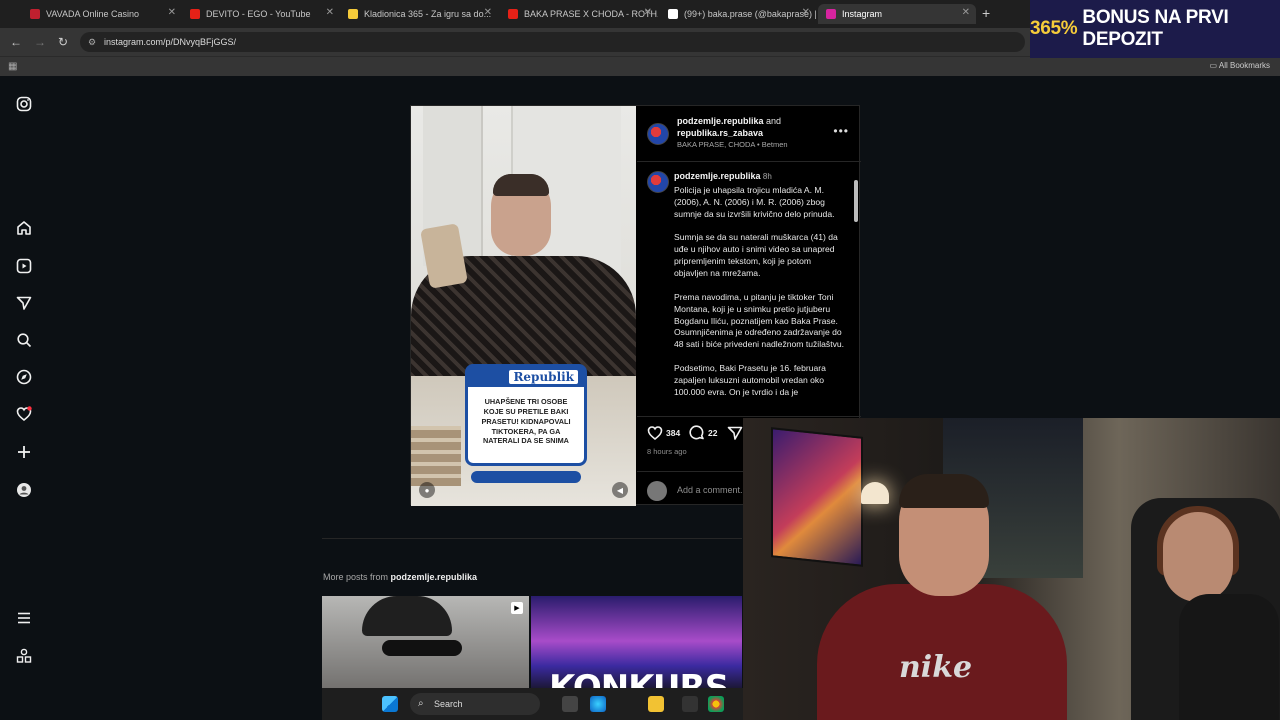  What do you see at coordinates (942, 596) in the screenshot?
I see `streamer: nike` at bounding box center [942, 596].